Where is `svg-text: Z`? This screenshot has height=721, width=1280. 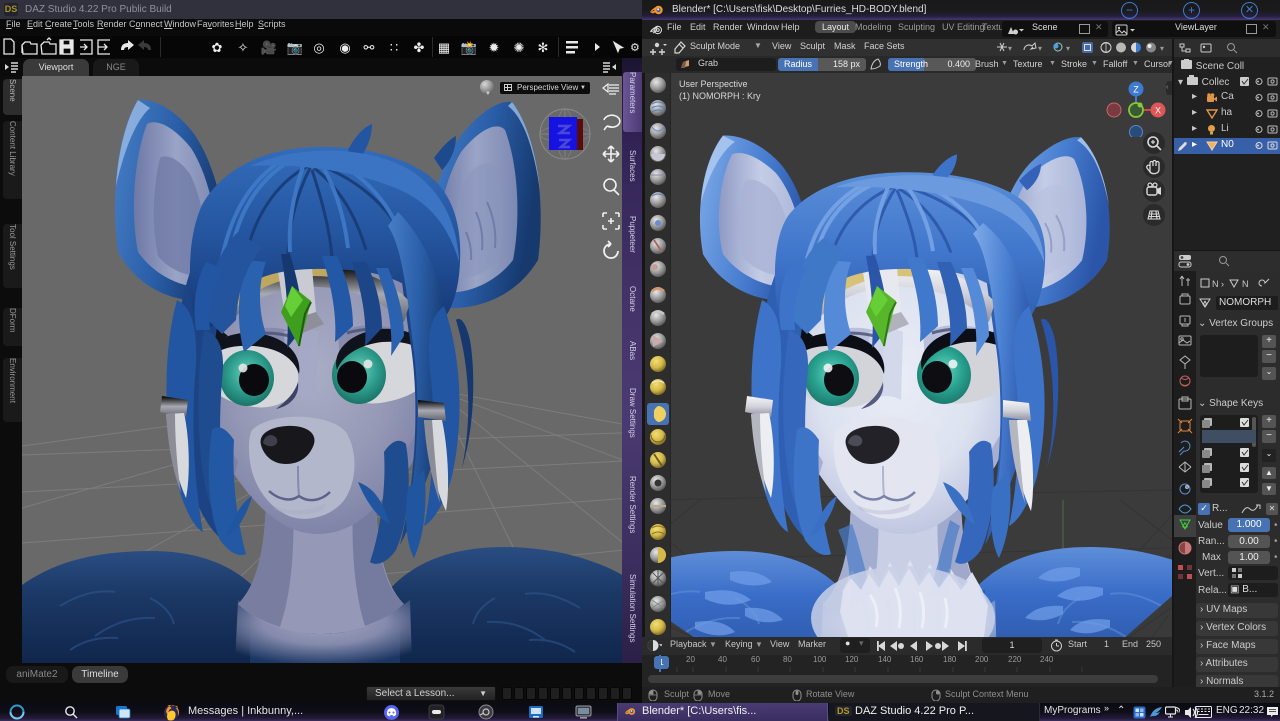
svg-text: Z is located at coordinates (1136, 90).